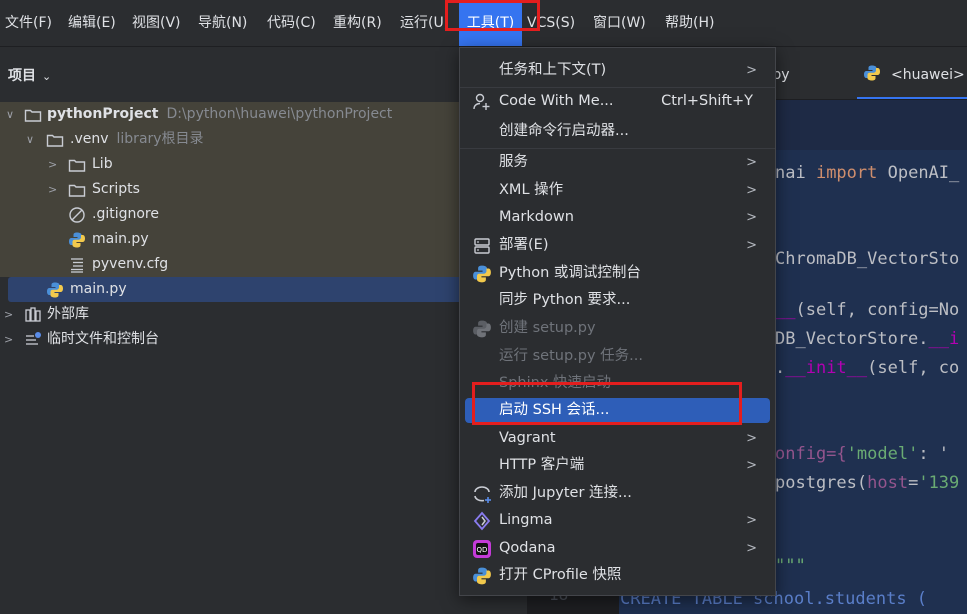 This screenshot has width=967, height=614. Describe the element at coordinates (267, 289) in the screenshot. I see `tree-item-main-py: main.py` at that location.